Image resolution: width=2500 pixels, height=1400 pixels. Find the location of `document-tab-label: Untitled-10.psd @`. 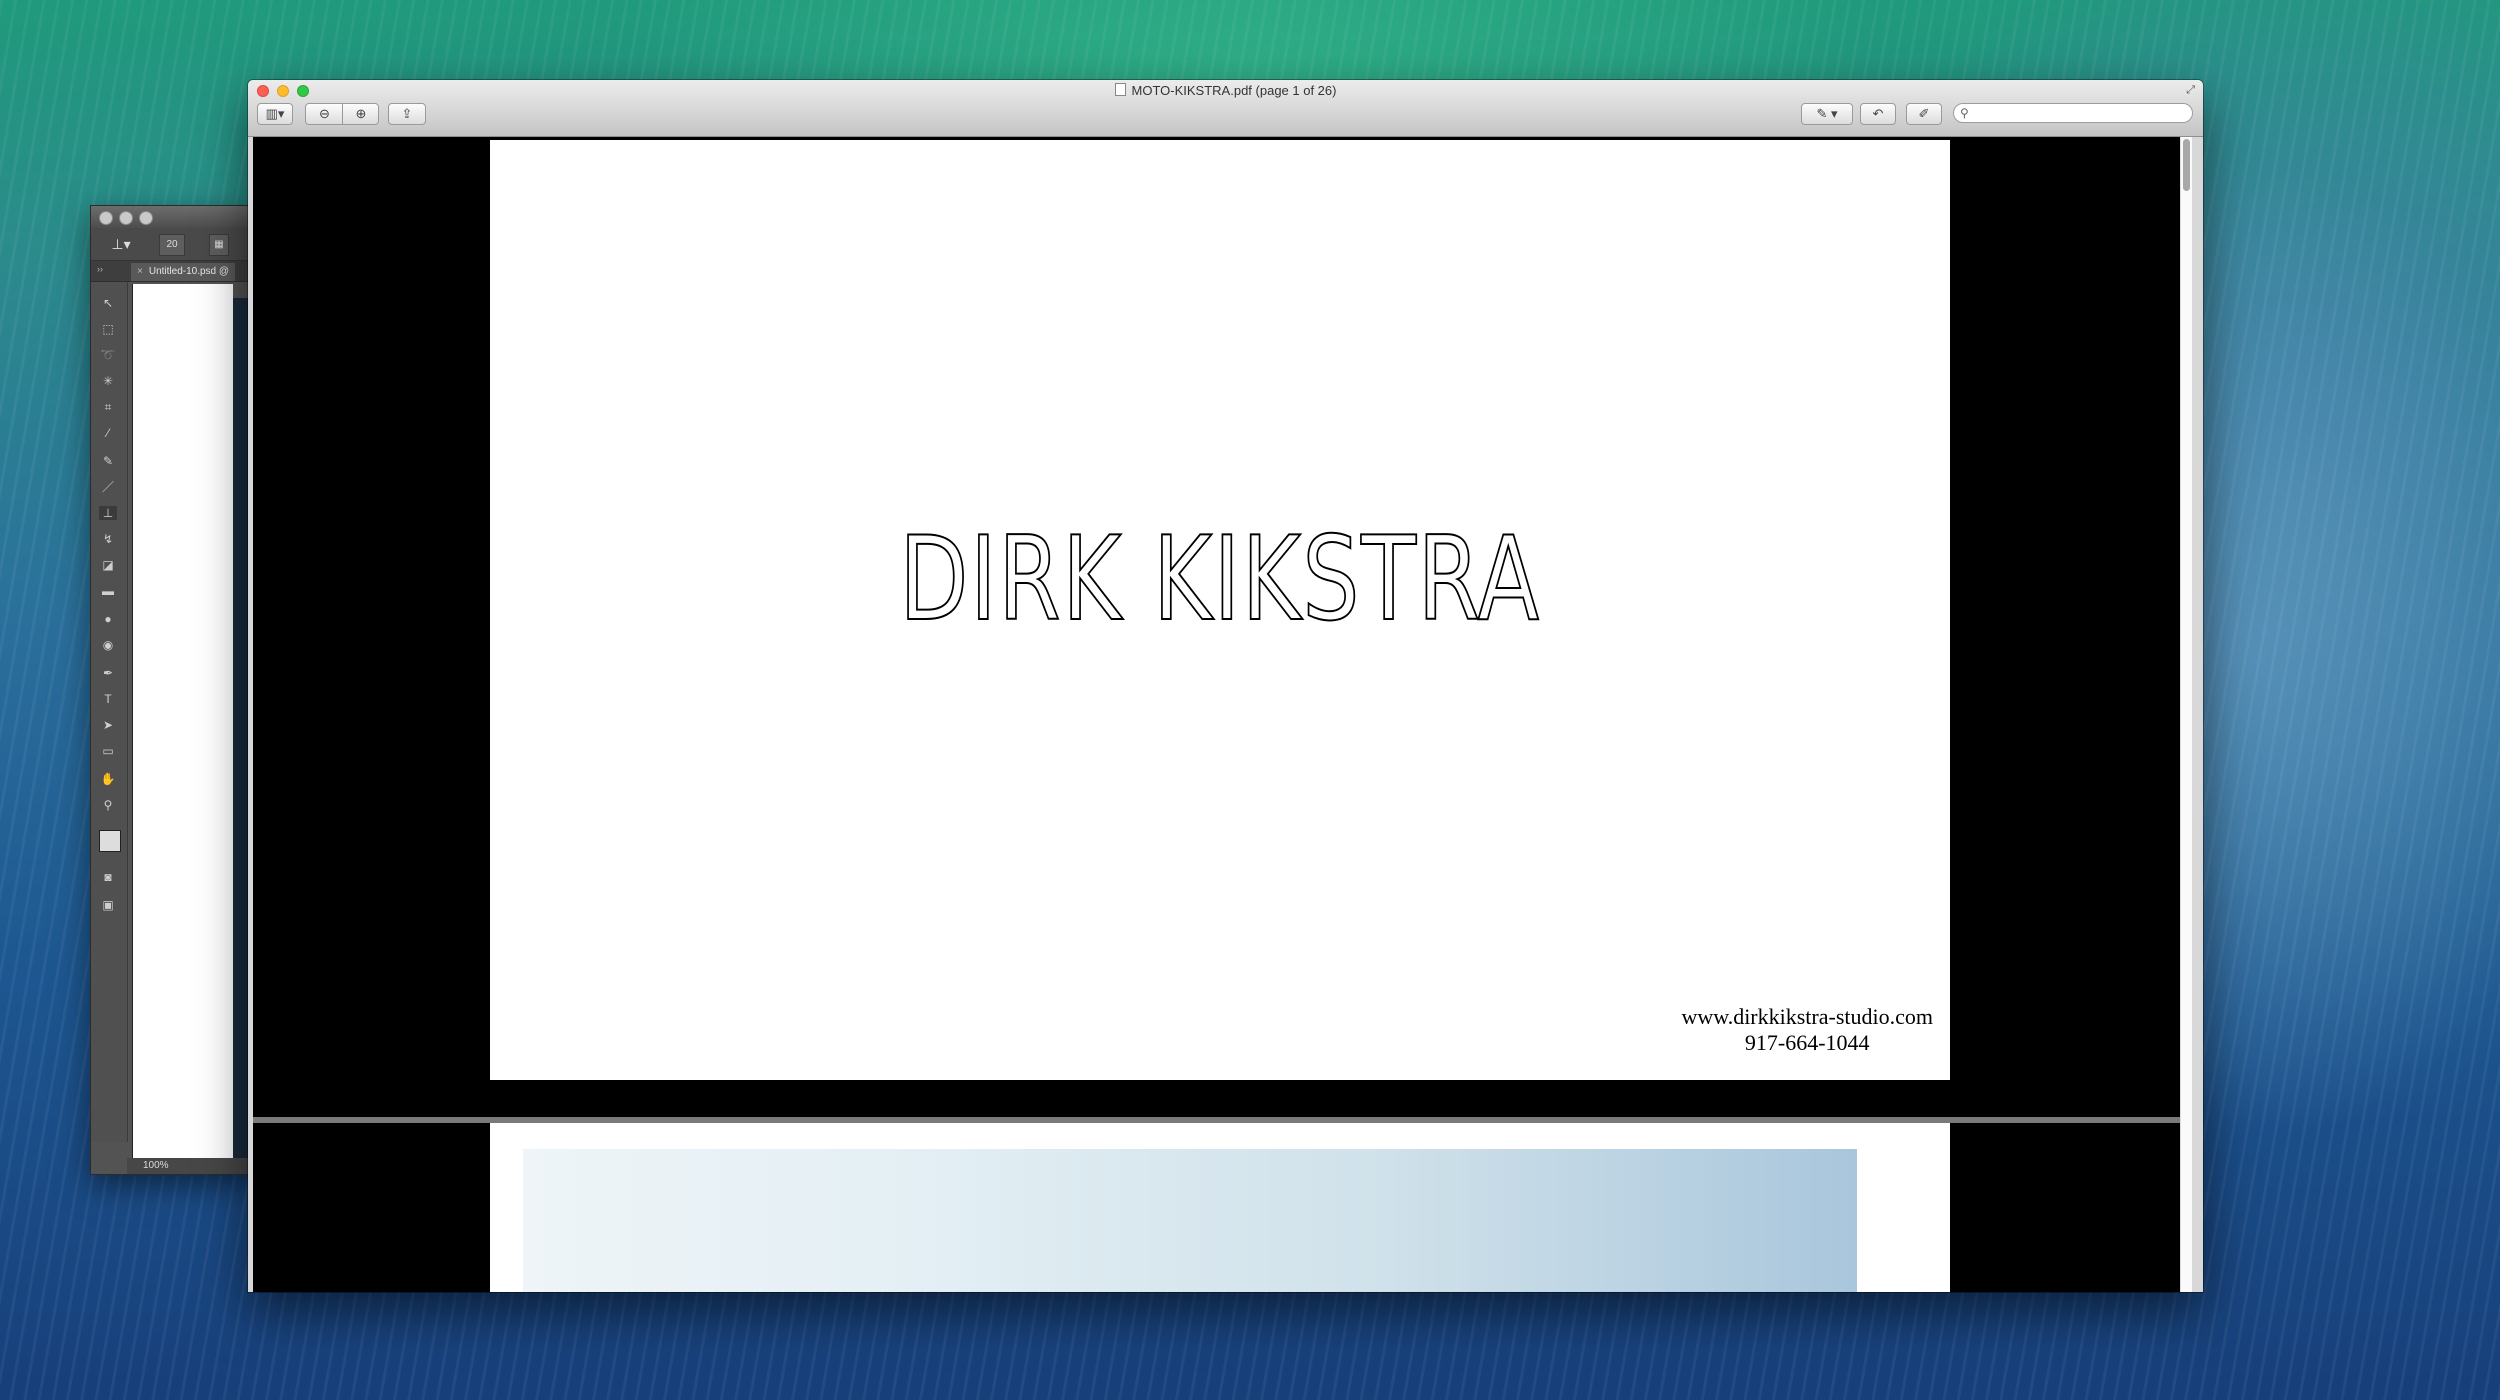

document-tab-label: Untitled-10.psd @ is located at coordinates (189, 271).